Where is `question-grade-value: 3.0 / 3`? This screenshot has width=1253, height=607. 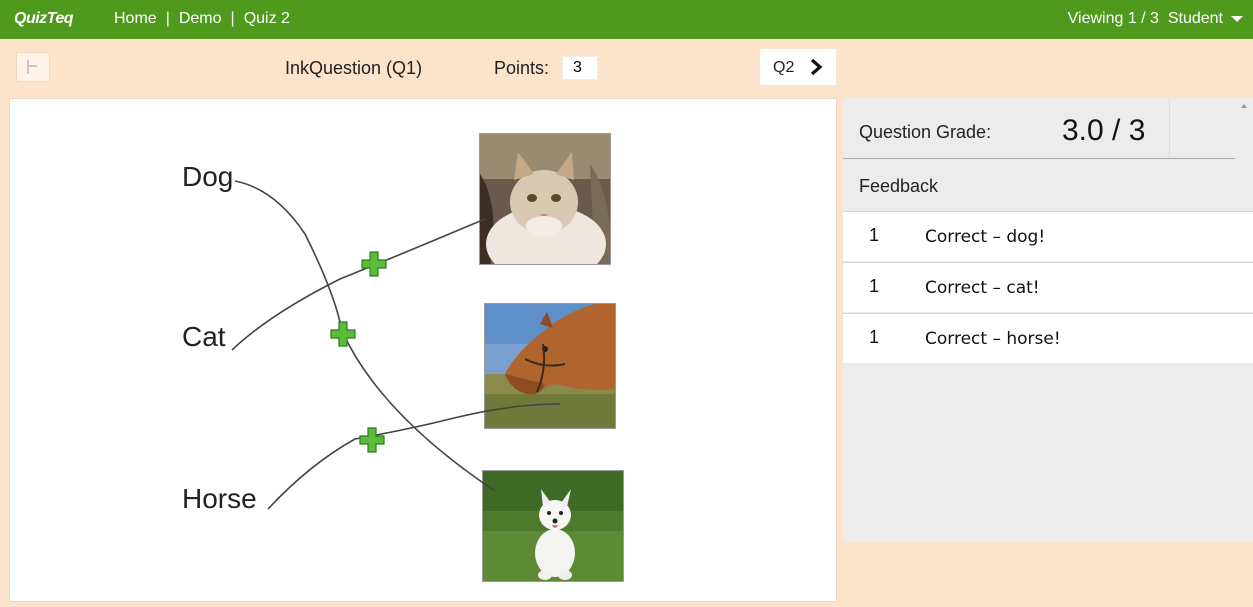 question-grade-value: 3.0 / 3 is located at coordinates (1104, 130).